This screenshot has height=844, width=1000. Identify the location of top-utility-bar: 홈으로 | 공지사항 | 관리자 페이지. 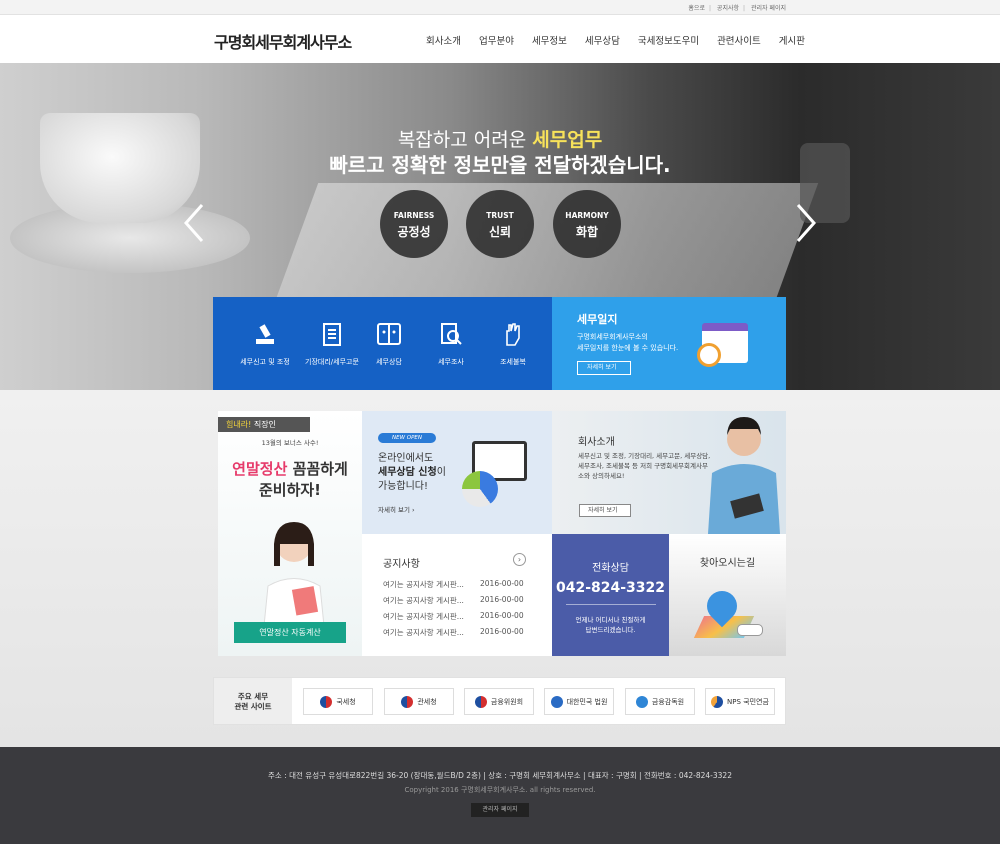
(500, 7).